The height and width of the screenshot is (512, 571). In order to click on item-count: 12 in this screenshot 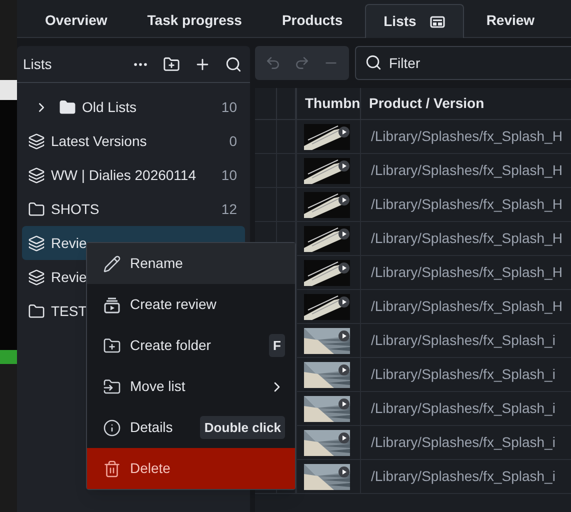, I will do `click(229, 209)`.